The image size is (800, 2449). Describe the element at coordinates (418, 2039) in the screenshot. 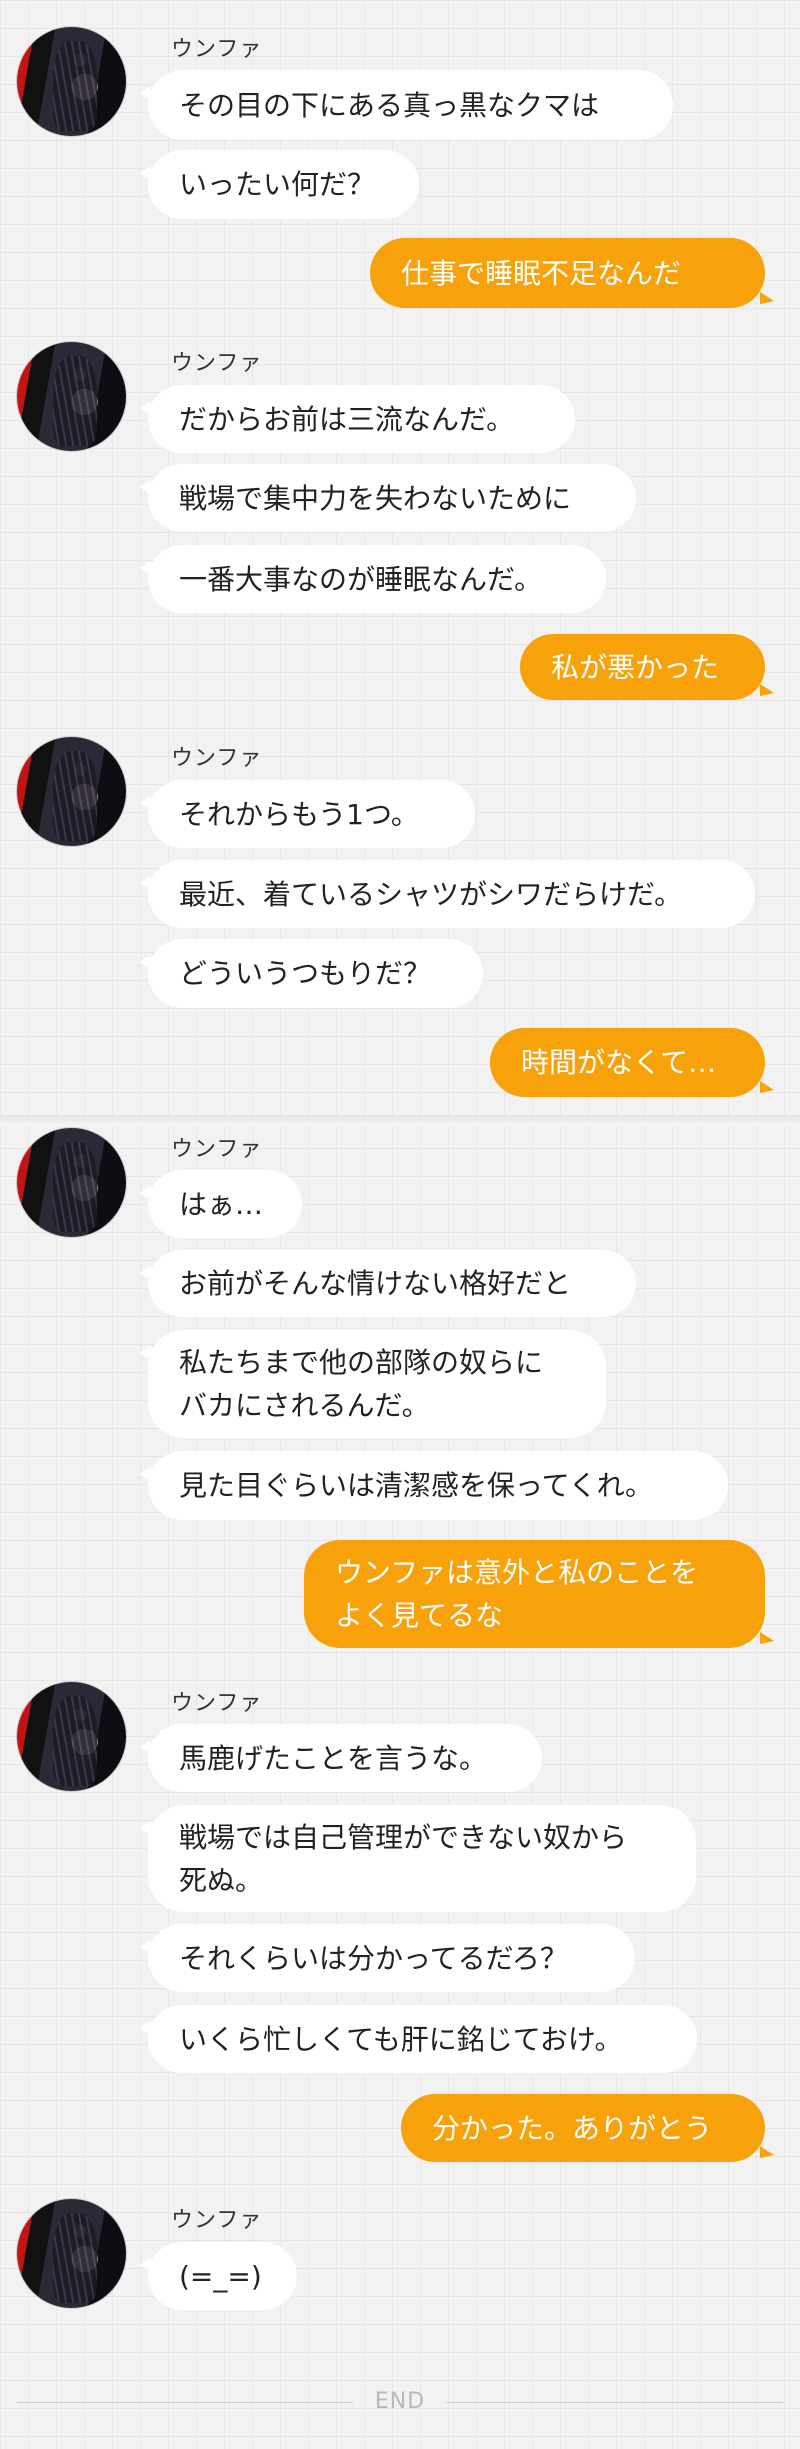

I see `incoming-message-bubble: いくら忙しくても肝に銘じておけ。` at that location.